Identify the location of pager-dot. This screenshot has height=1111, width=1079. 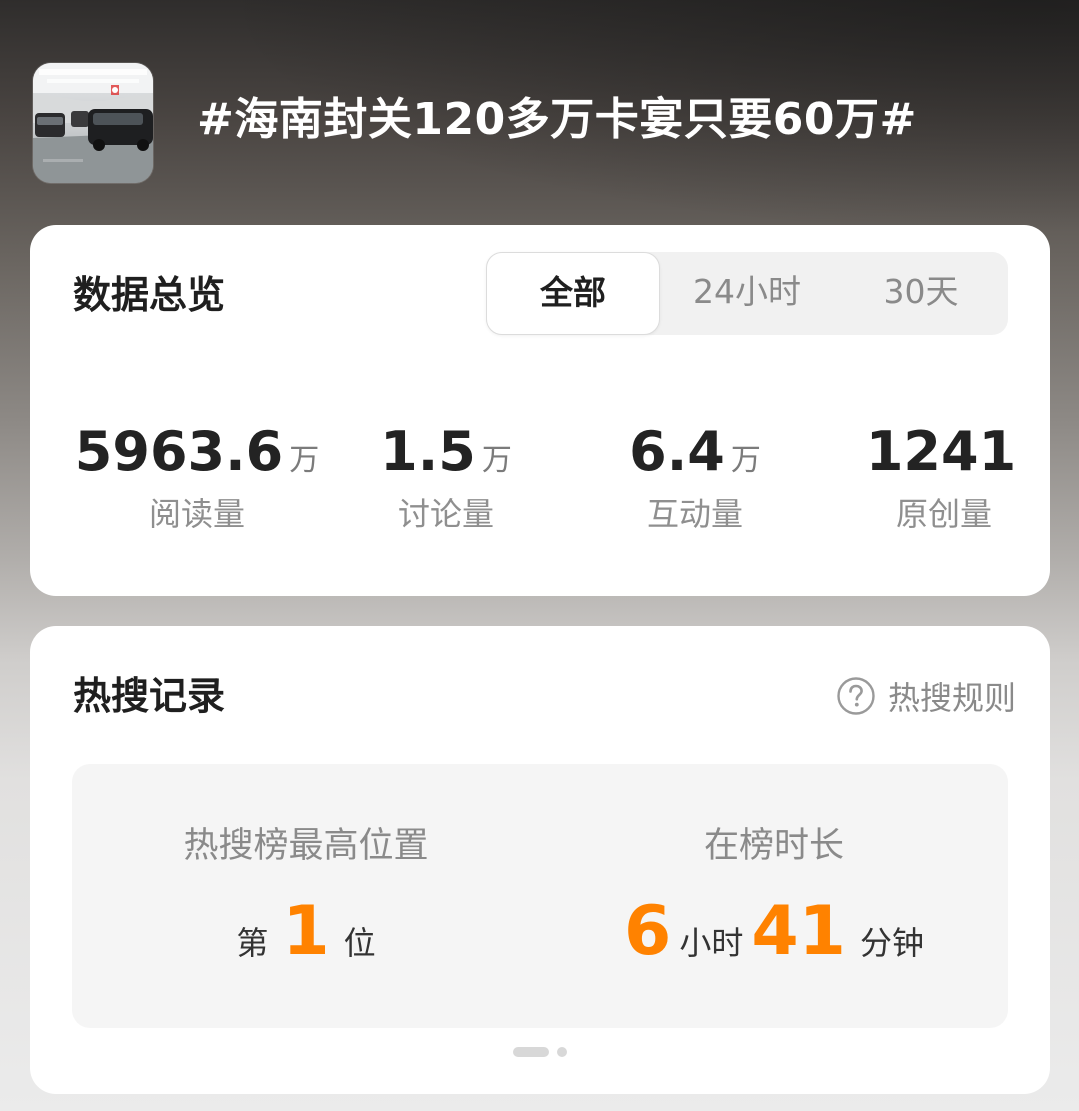
(562, 1051).